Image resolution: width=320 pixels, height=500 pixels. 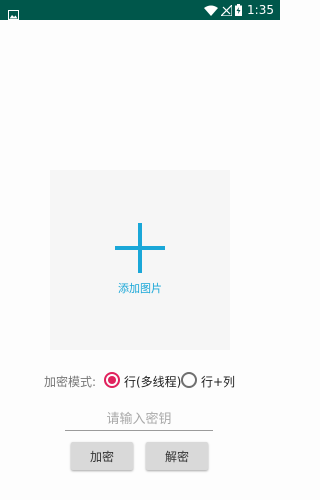 I want to click on radio-row-multithread-label: 行(多线程), so click(x=152, y=381).